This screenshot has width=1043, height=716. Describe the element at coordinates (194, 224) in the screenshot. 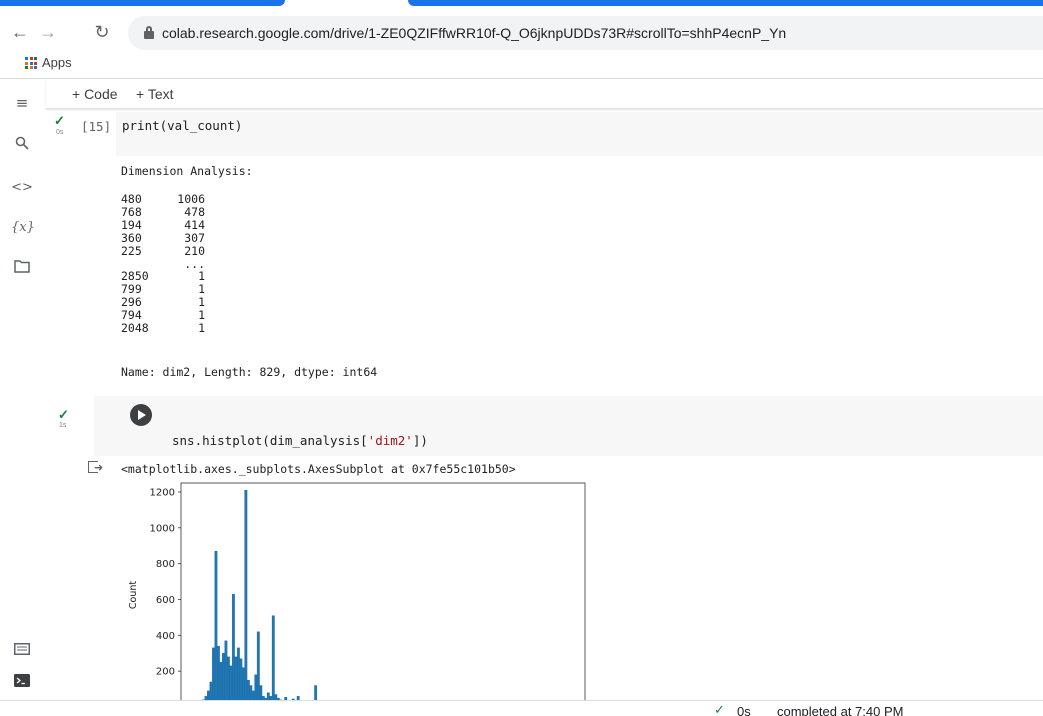

I see `value-count-value: 414` at that location.